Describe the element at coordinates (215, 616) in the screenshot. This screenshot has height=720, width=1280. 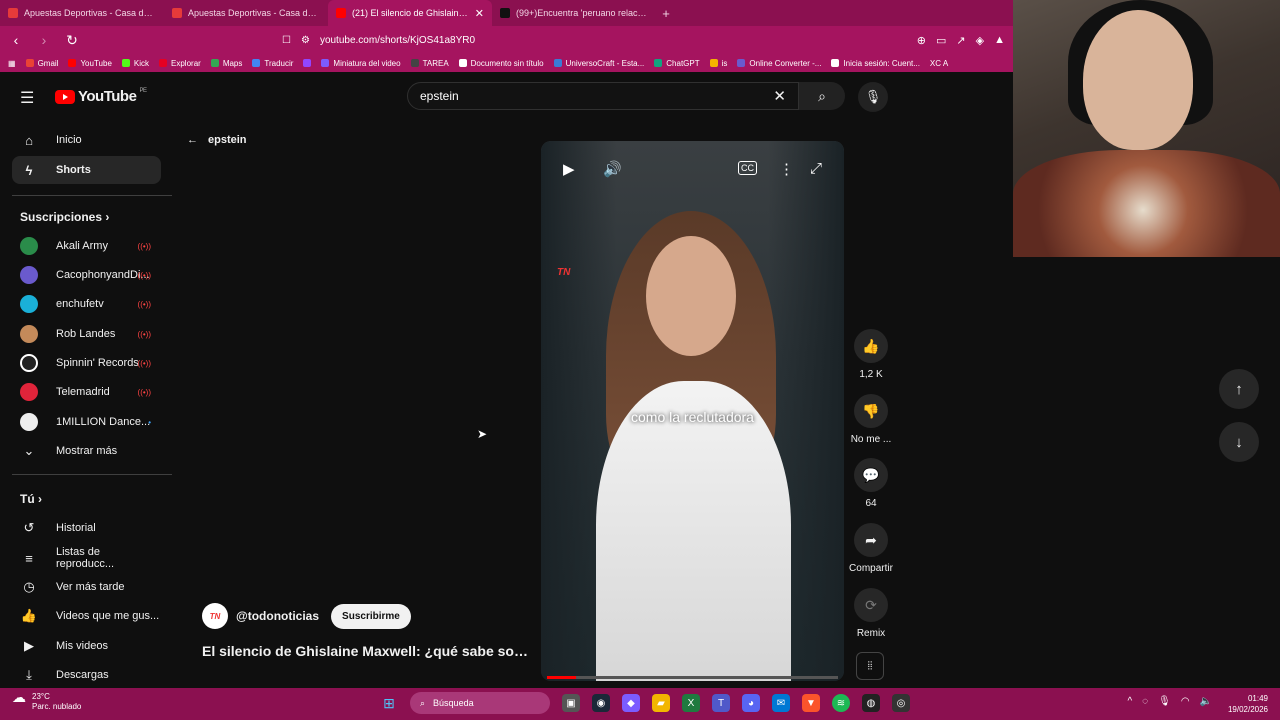
I see `channel-avatar: TN` at that location.